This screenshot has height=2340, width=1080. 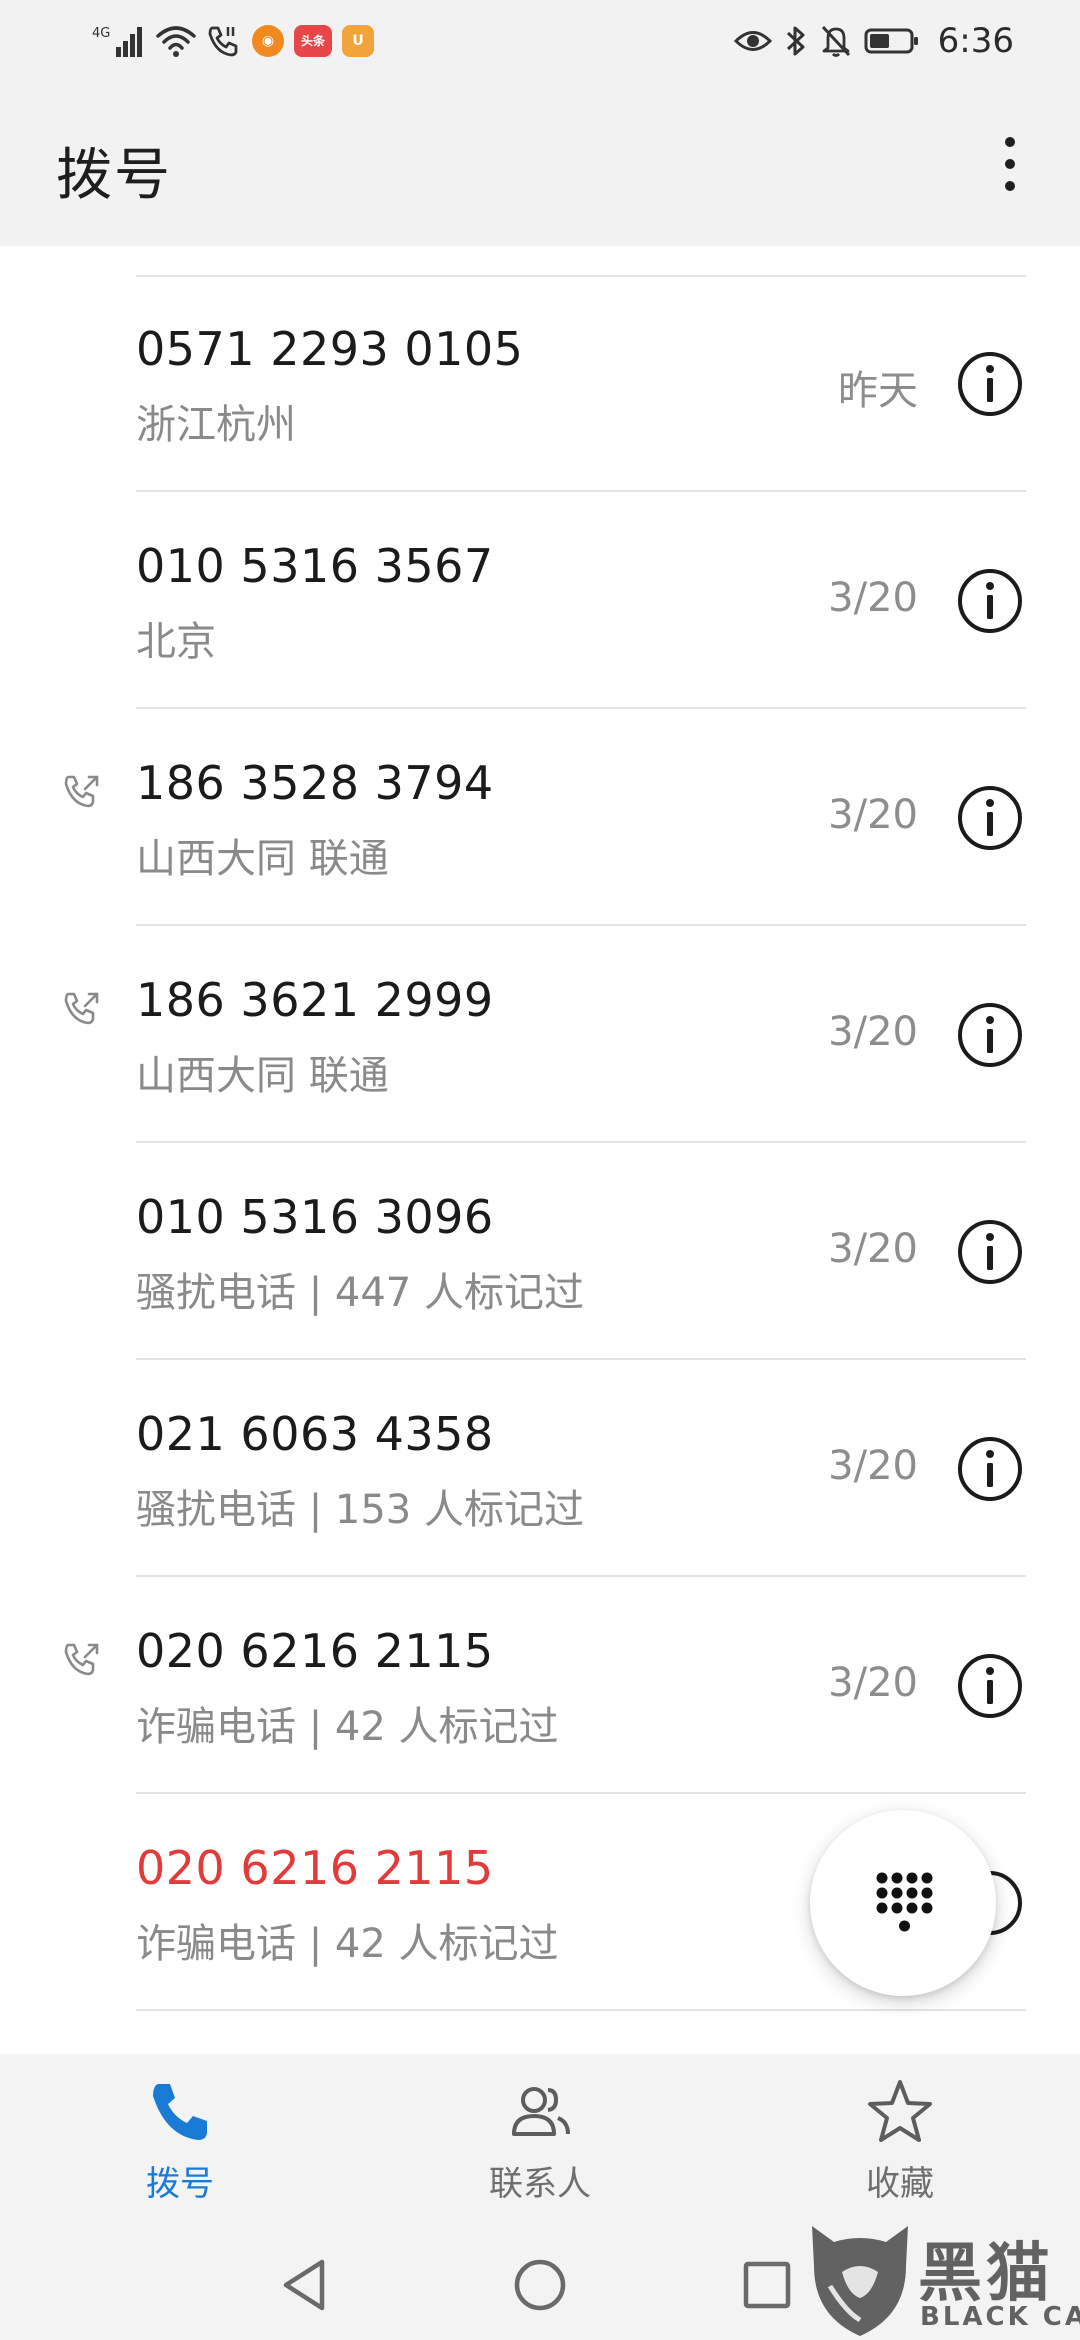 What do you see at coordinates (216, 425) in the screenshot?
I see `call-detail: 浙江杭州` at bounding box center [216, 425].